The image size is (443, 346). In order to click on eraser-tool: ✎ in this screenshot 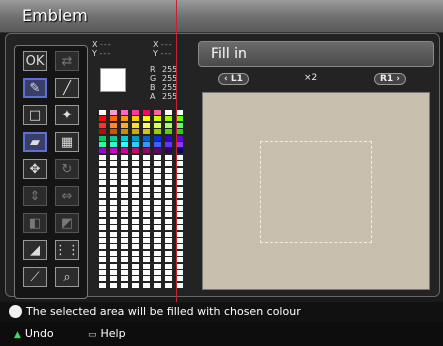, I will do `click(35, 88)`.